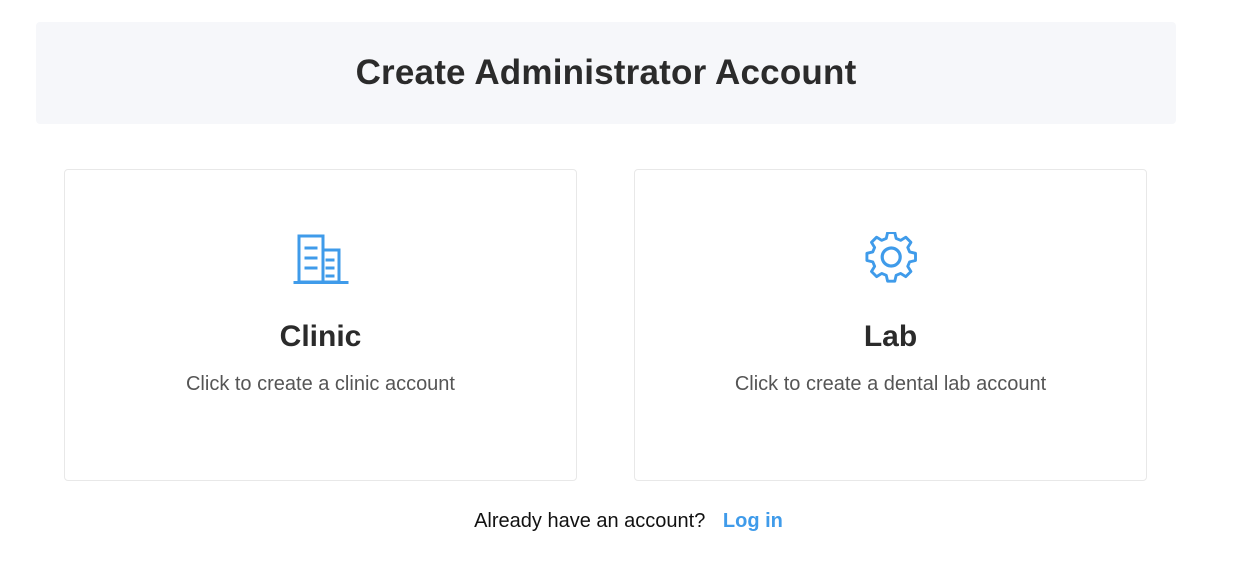 The image size is (1247, 578). What do you see at coordinates (890, 336) in the screenshot?
I see `lab-title: Lab` at bounding box center [890, 336].